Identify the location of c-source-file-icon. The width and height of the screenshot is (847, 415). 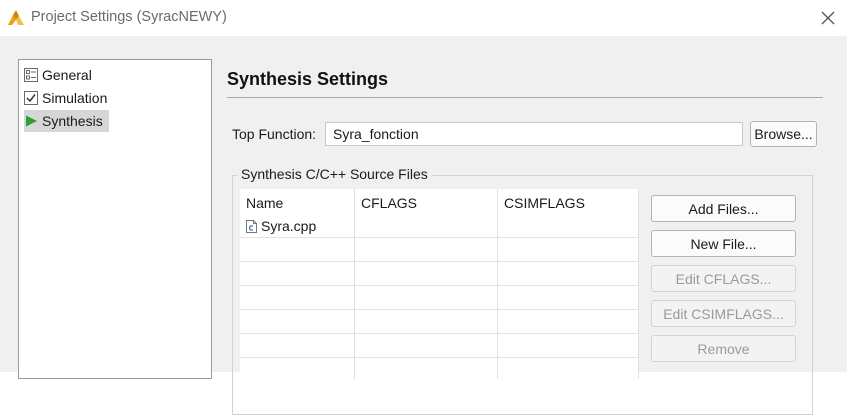
(251, 226).